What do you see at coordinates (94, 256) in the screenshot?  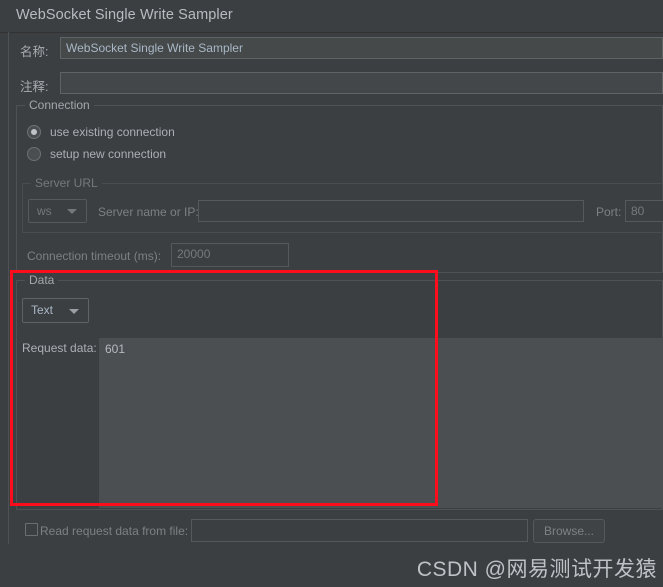 I see `connection-timeout-label: Connection timeout (ms):` at bounding box center [94, 256].